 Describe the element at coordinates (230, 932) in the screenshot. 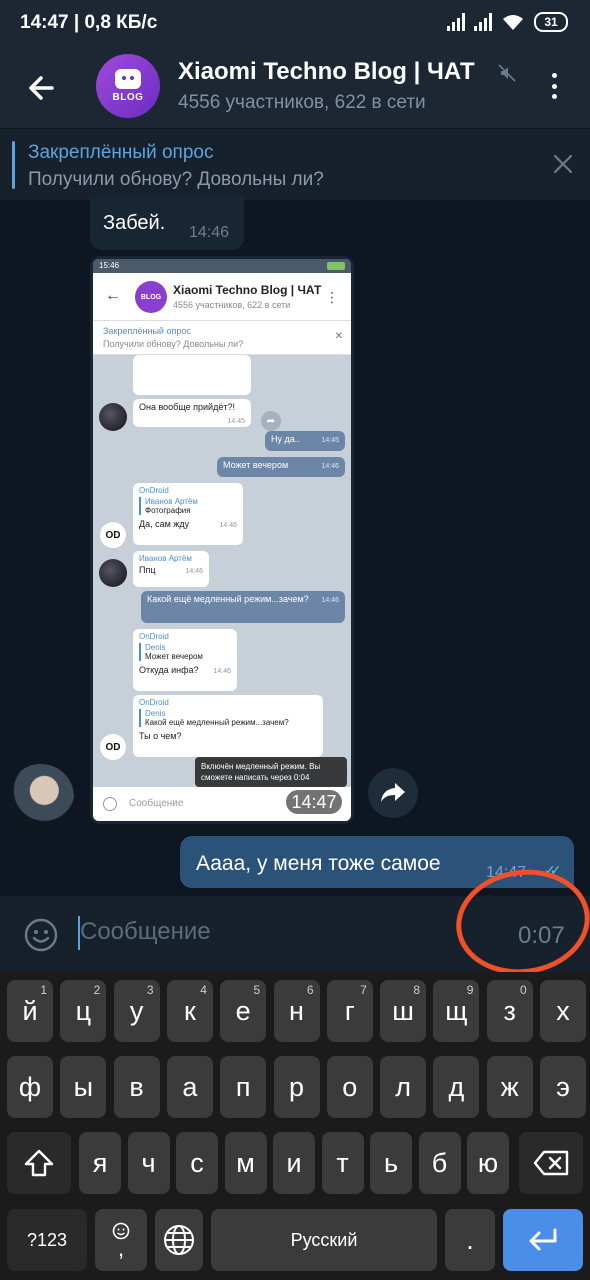

I see `message-input` at that location.